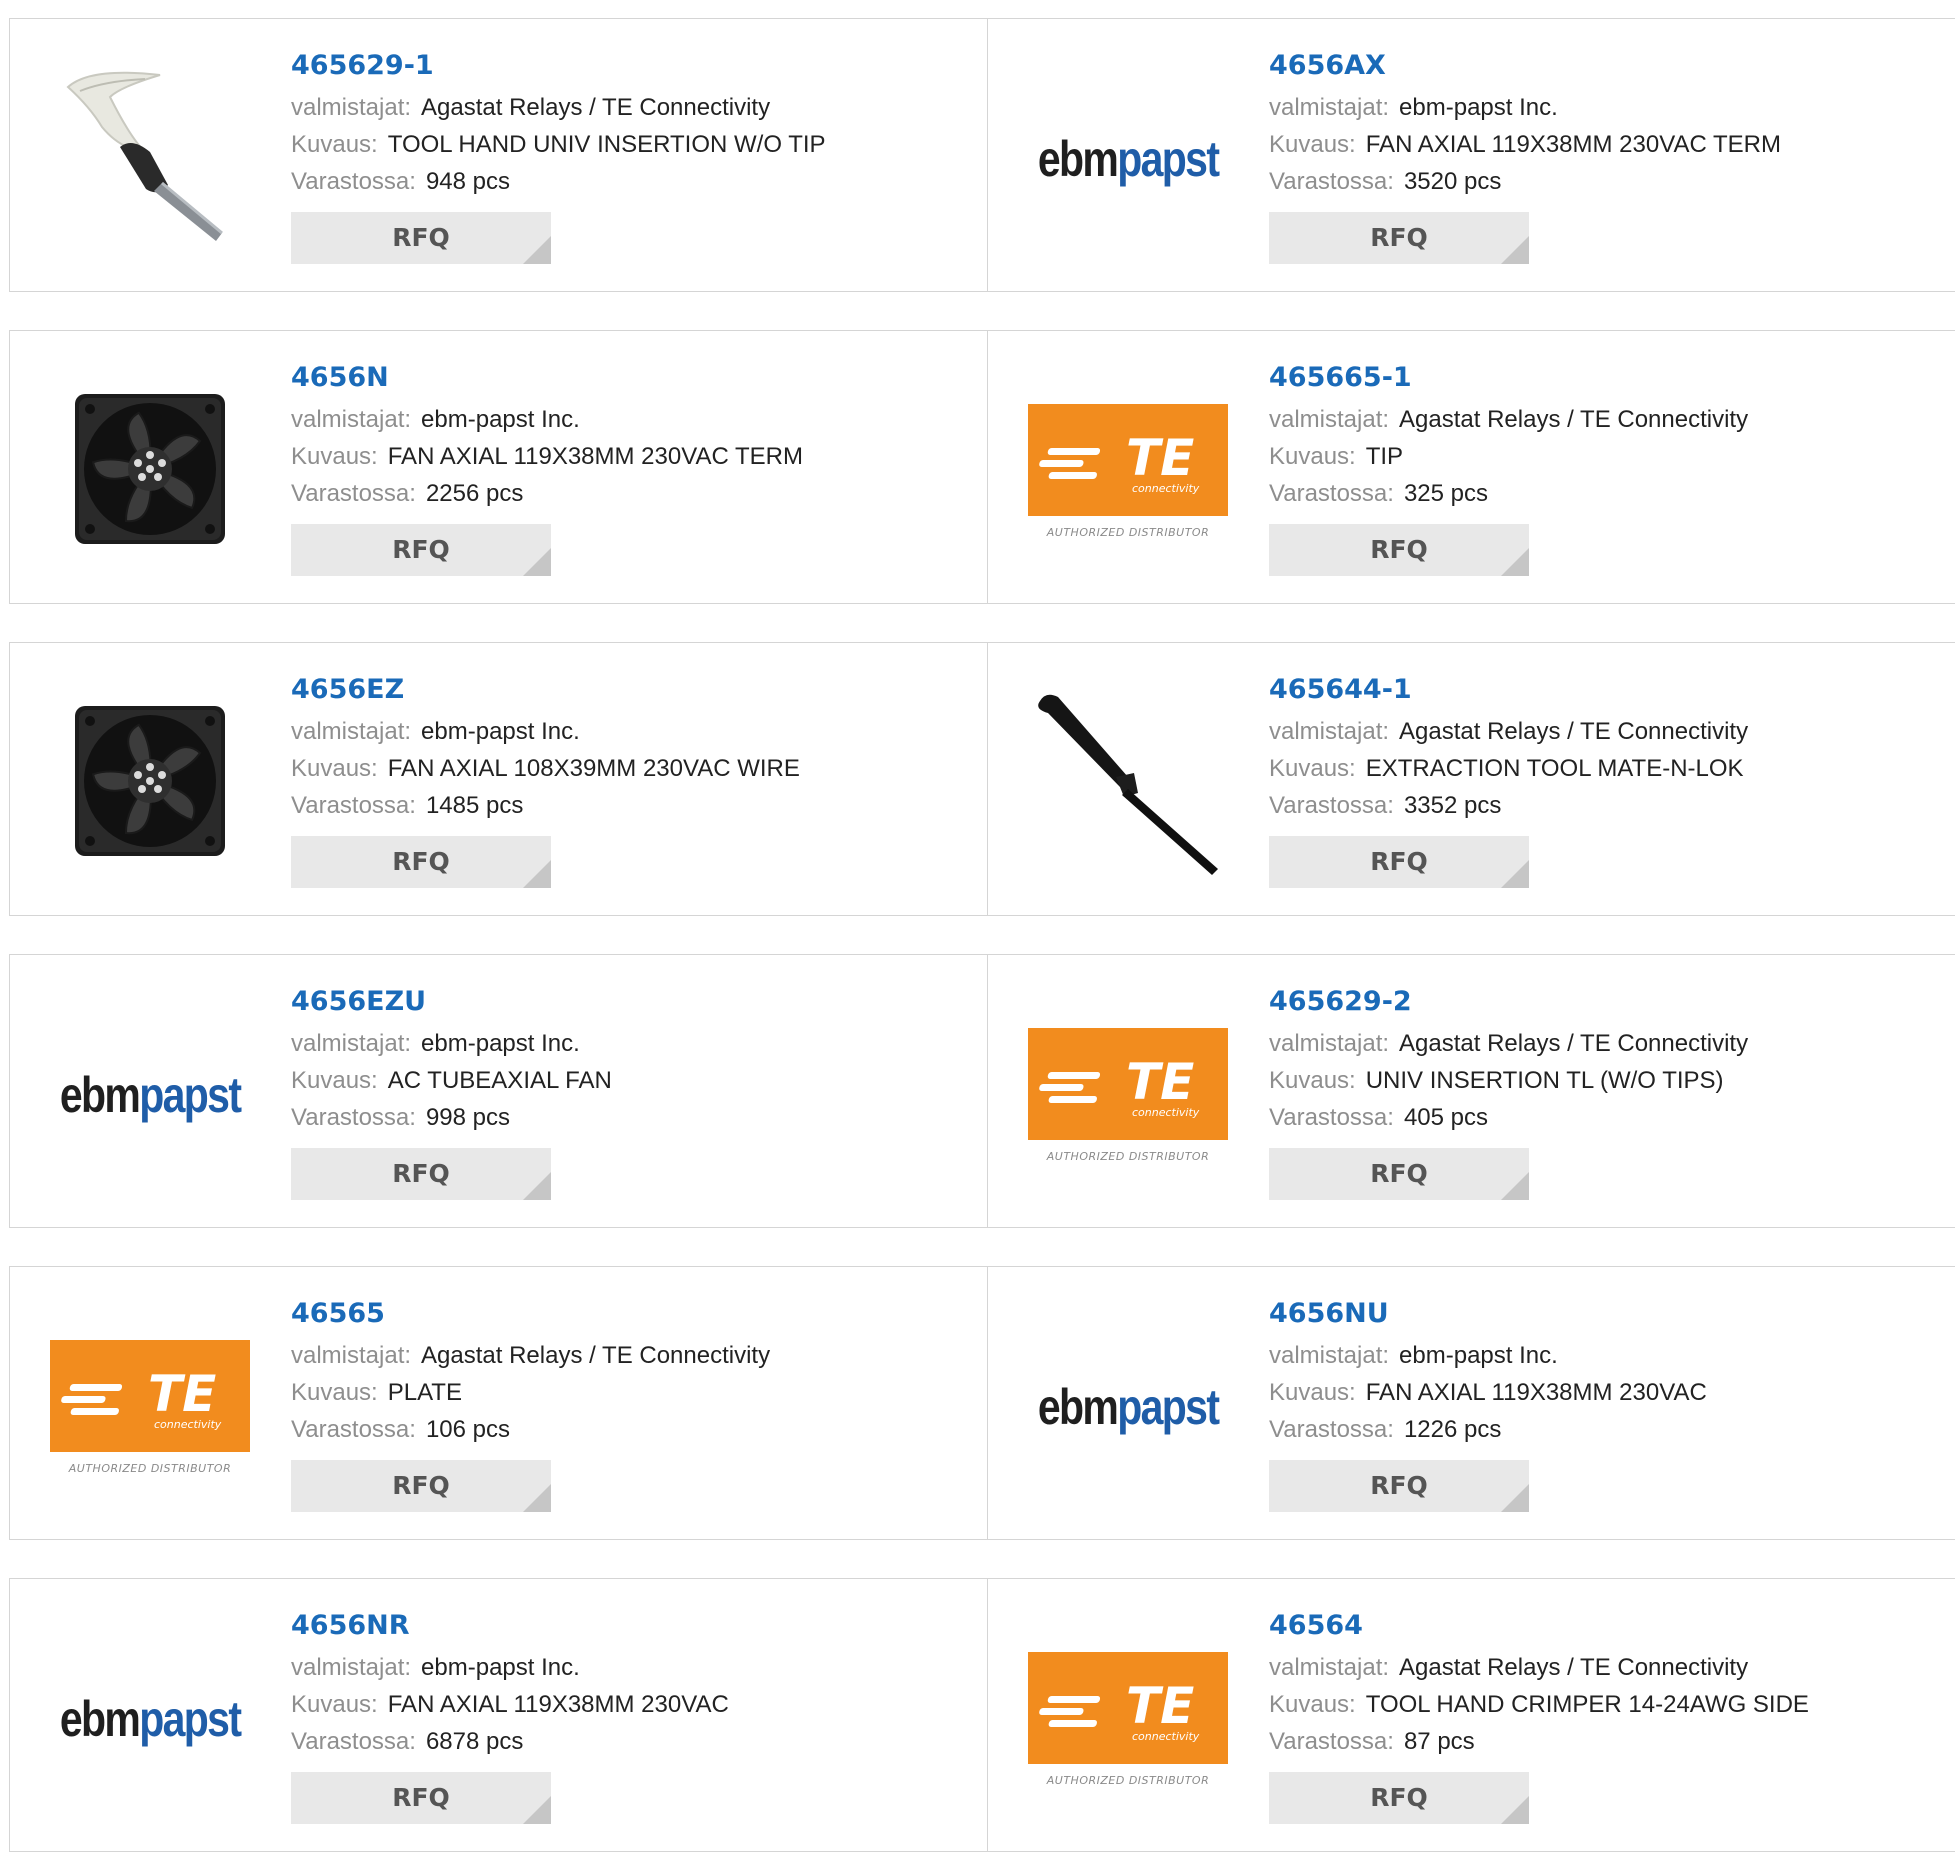 The height and width of the screenshot is (1852, 1955). Describe the element at coordinates (1539, 1626) in the screenshot. I see `part-number-link: 46564` at that location.